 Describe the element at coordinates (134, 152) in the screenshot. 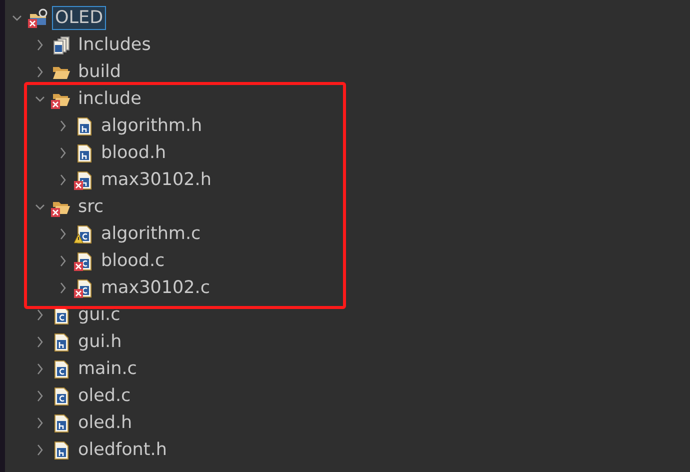

I see `tree-item: blood.h` at that location.